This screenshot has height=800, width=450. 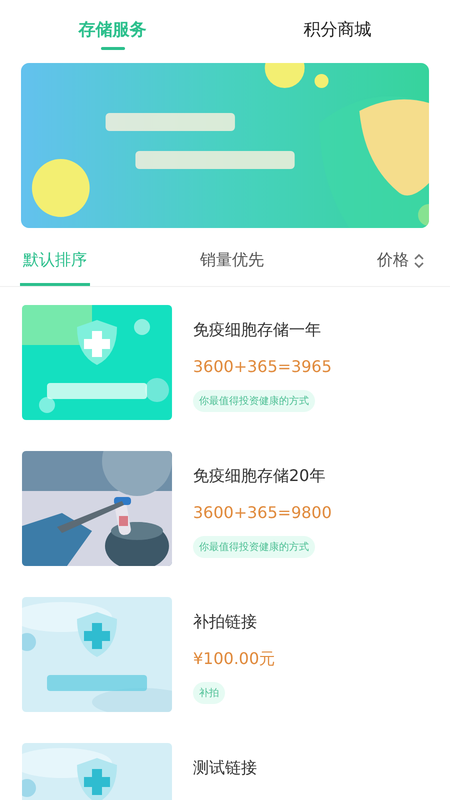 I want to click on product-title: 免疫细胞存储20年, so click(x=259, y=476).